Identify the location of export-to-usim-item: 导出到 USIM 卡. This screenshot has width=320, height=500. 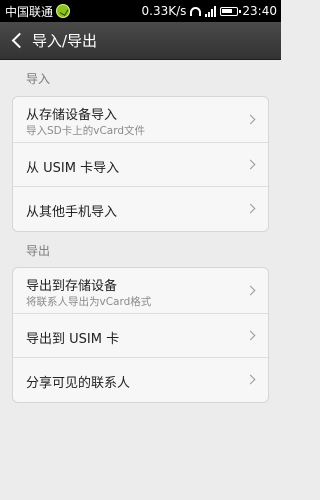
(140, 336).